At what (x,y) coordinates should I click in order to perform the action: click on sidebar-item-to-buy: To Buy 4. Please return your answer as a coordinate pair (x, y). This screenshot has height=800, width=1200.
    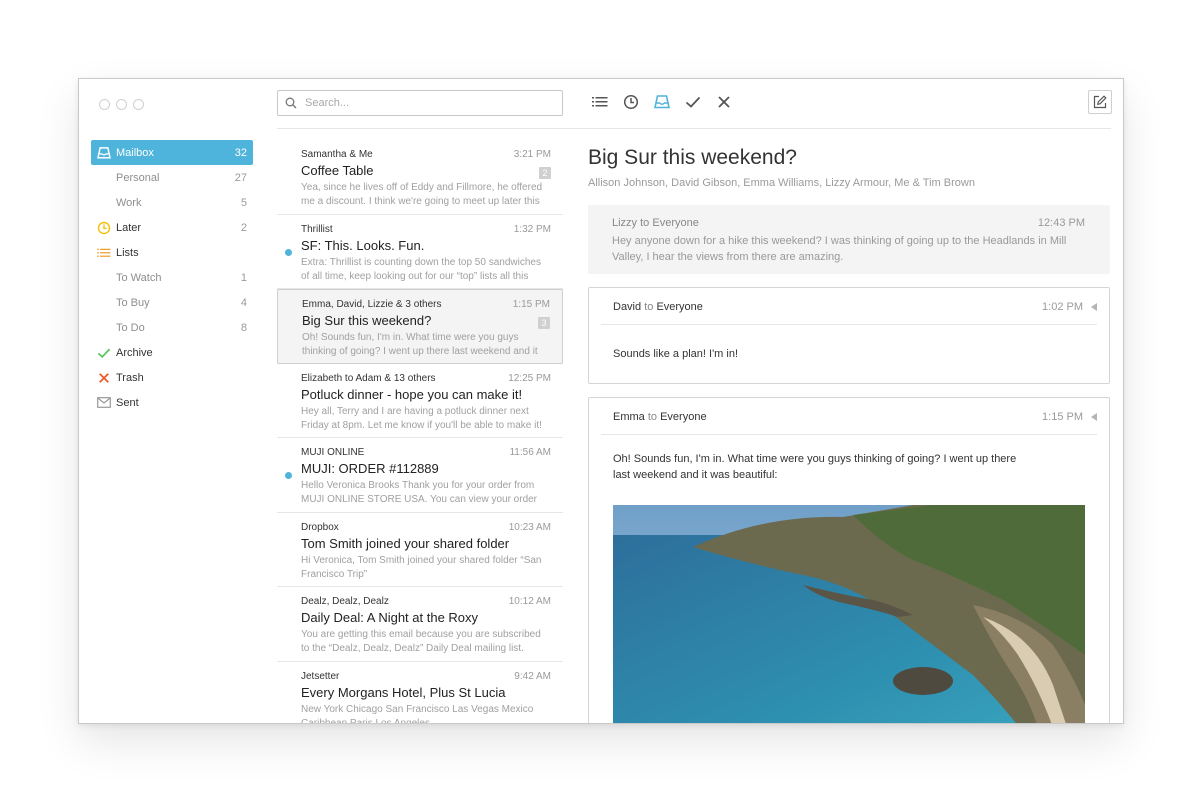
    Looking at the image, I should click on (172, 302).